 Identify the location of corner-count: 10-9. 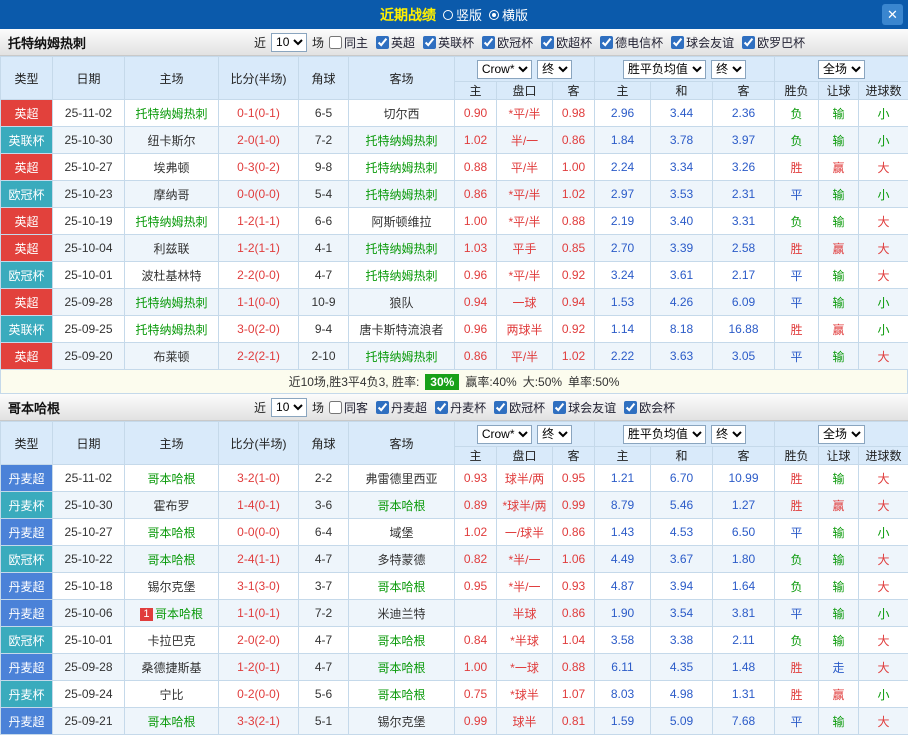
(323, 302).